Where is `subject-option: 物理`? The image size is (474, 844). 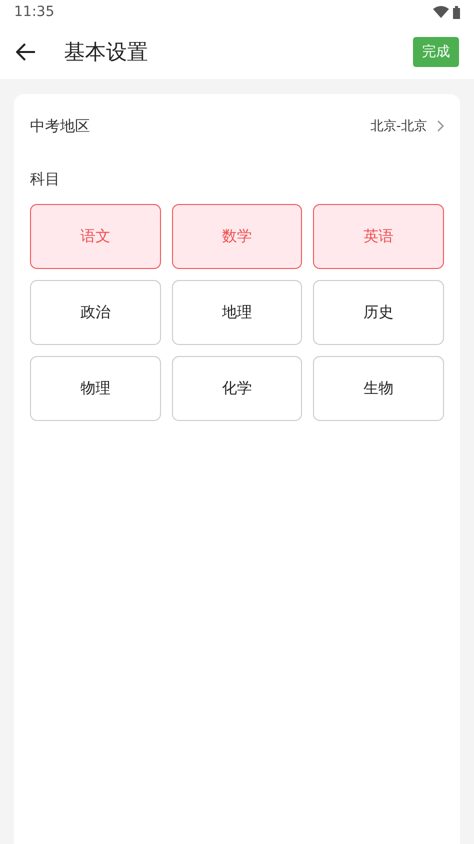 subject-option: 物理 is located at coordinates (95, 388).